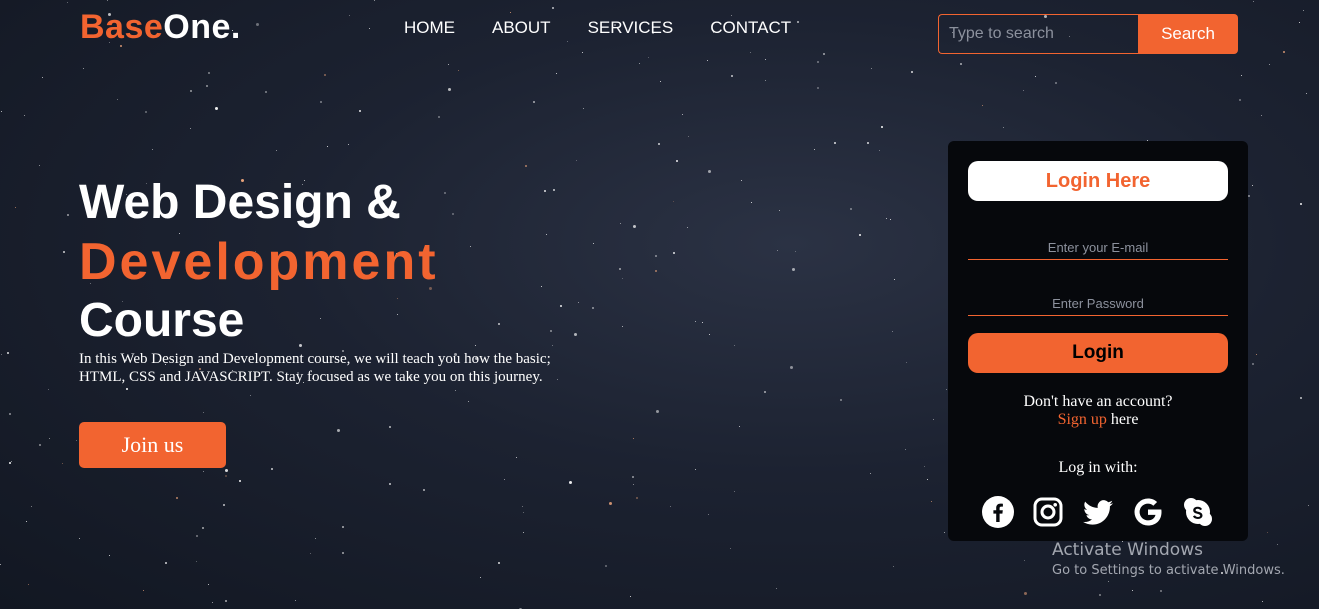 This screenshot has width=1319, height=609. What do you see at coordinates (240, 202) in the screenshot?
I see `hero-title-line1: Web Design &` at bounding box center [240, 202].